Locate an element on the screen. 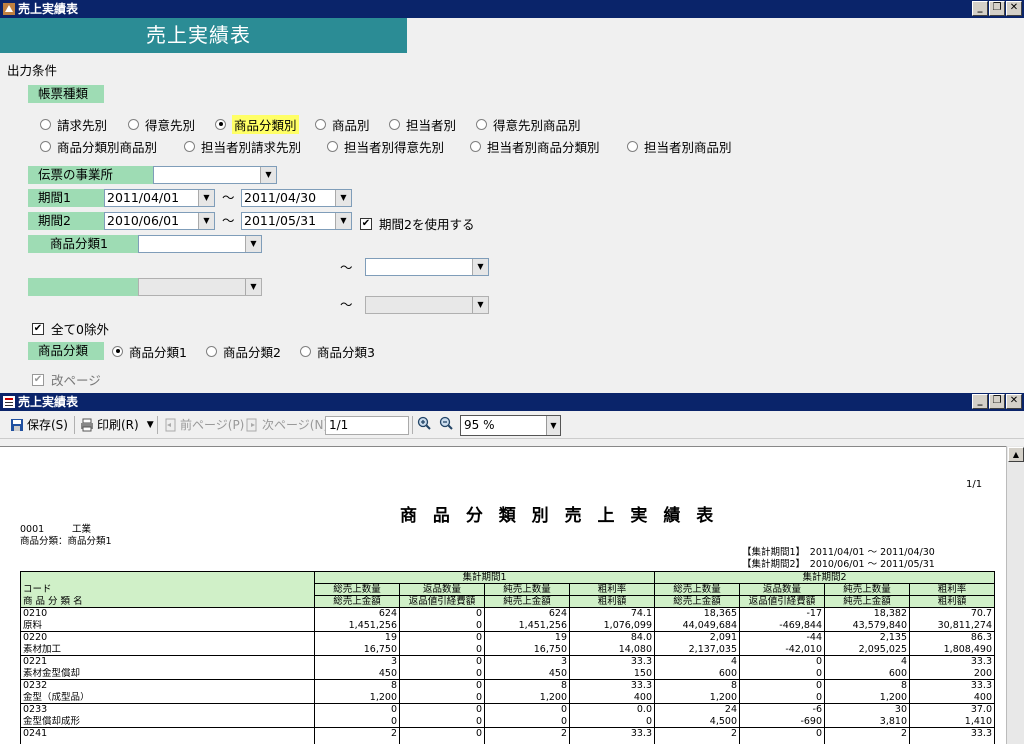 The height and width of the screenshot is (744, 1024). main-titlebar: 売上実績表 _ ❐ ✕ is located at coordinates (512, 9).